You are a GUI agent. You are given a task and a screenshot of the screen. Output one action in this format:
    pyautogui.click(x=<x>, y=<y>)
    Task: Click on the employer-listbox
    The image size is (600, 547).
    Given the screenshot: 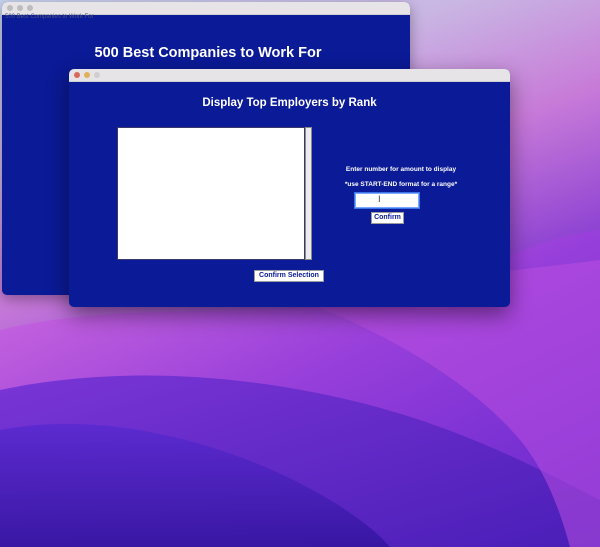 What is the action you would take?
    pyautogui.click(x=211, y=193)
    